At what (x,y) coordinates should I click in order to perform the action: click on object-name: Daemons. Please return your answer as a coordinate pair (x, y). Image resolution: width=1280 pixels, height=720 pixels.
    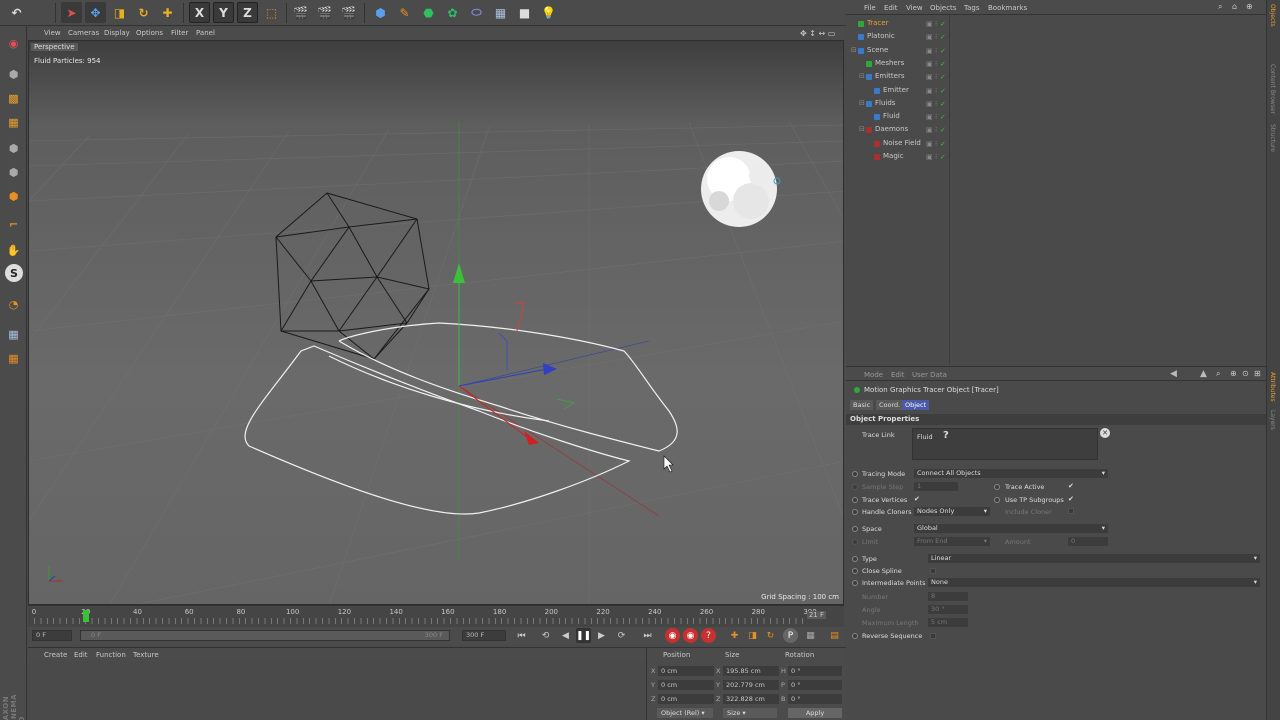
    Looking at the image, I should click on (891, 129).